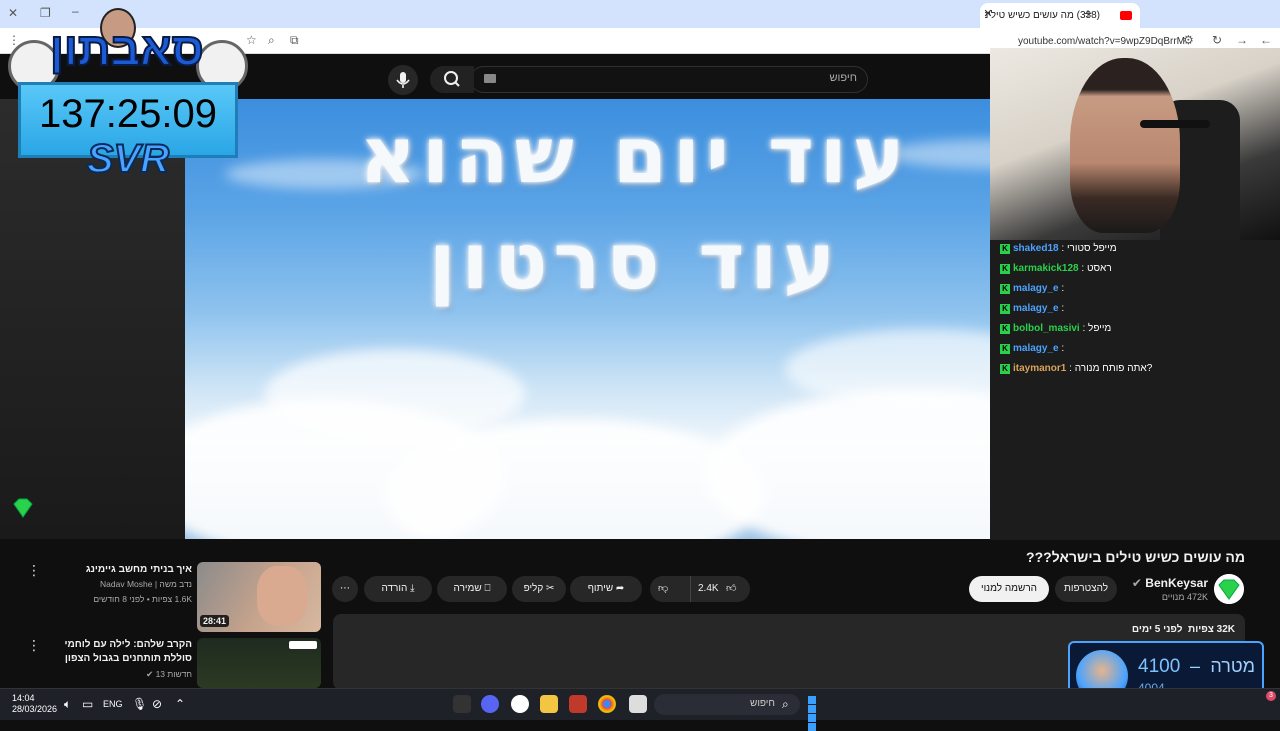 This screenshot has height=731, width=1280. What do you see at coordinates (87, 704) in the screenshot?
I see `network-icon: ▭` at bounding box center [87, 704].